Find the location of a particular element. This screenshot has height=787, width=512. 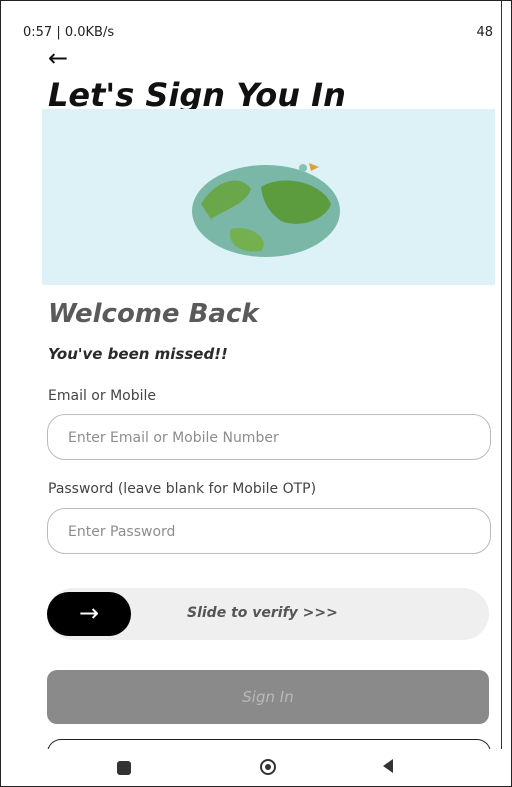

status-battery: 48 is located at coordinates (484, 32).